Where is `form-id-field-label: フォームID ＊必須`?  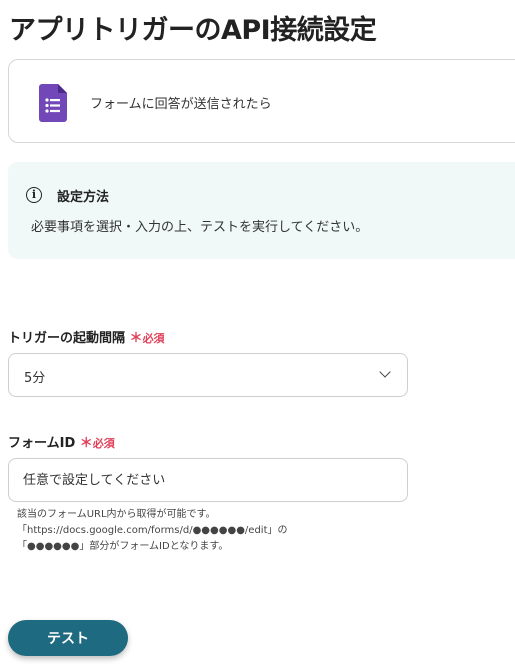
form-id-field-label: フォームID ＊必須 is located at coordinates (61, 441).